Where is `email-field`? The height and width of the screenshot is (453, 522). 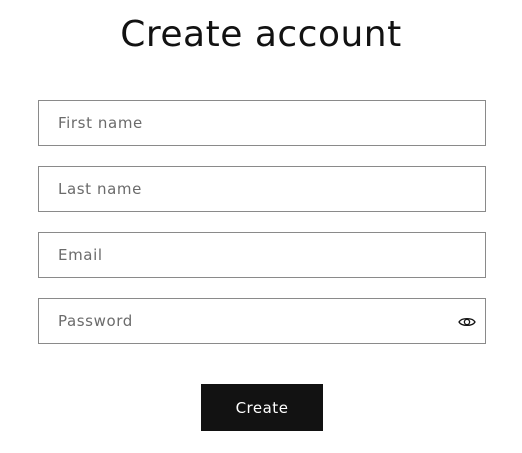
email-field is located at coordinates (262, 255).